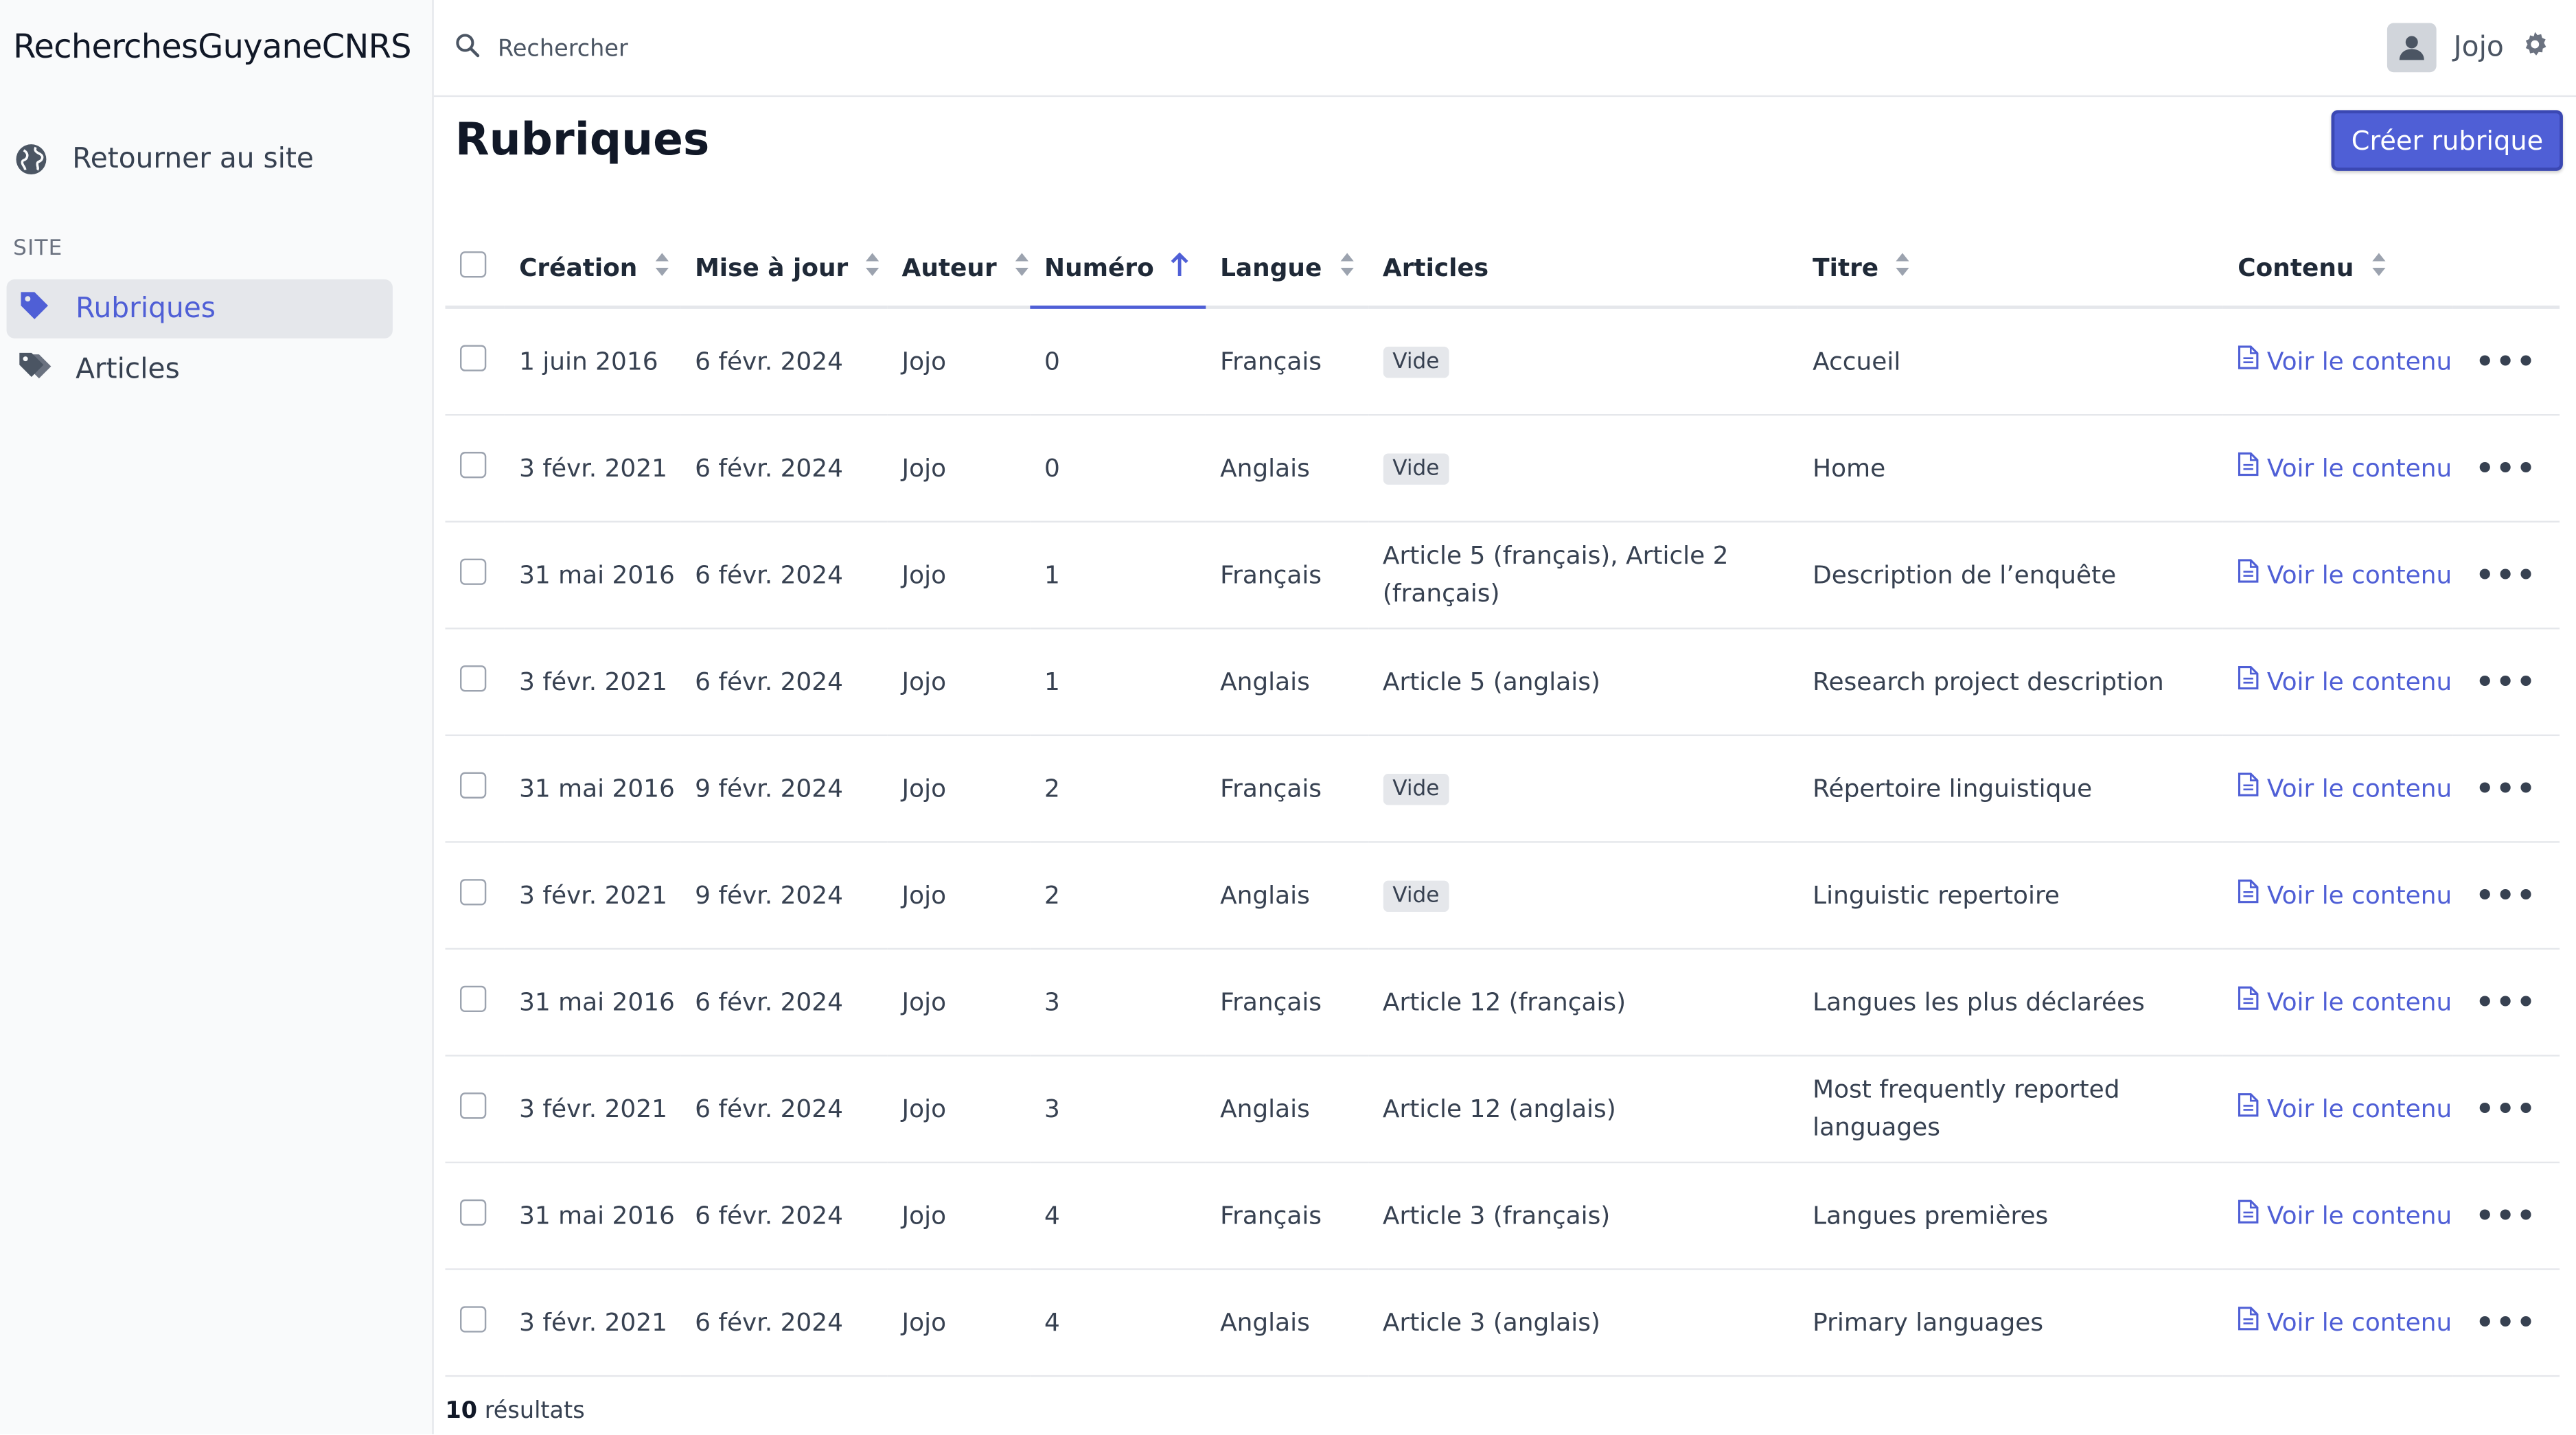 The image size is (2576, 1435). What do you see at coordinates (592, 269) in the screenshot?
I see `column-creation: Création` at bounding box center [592, 269].